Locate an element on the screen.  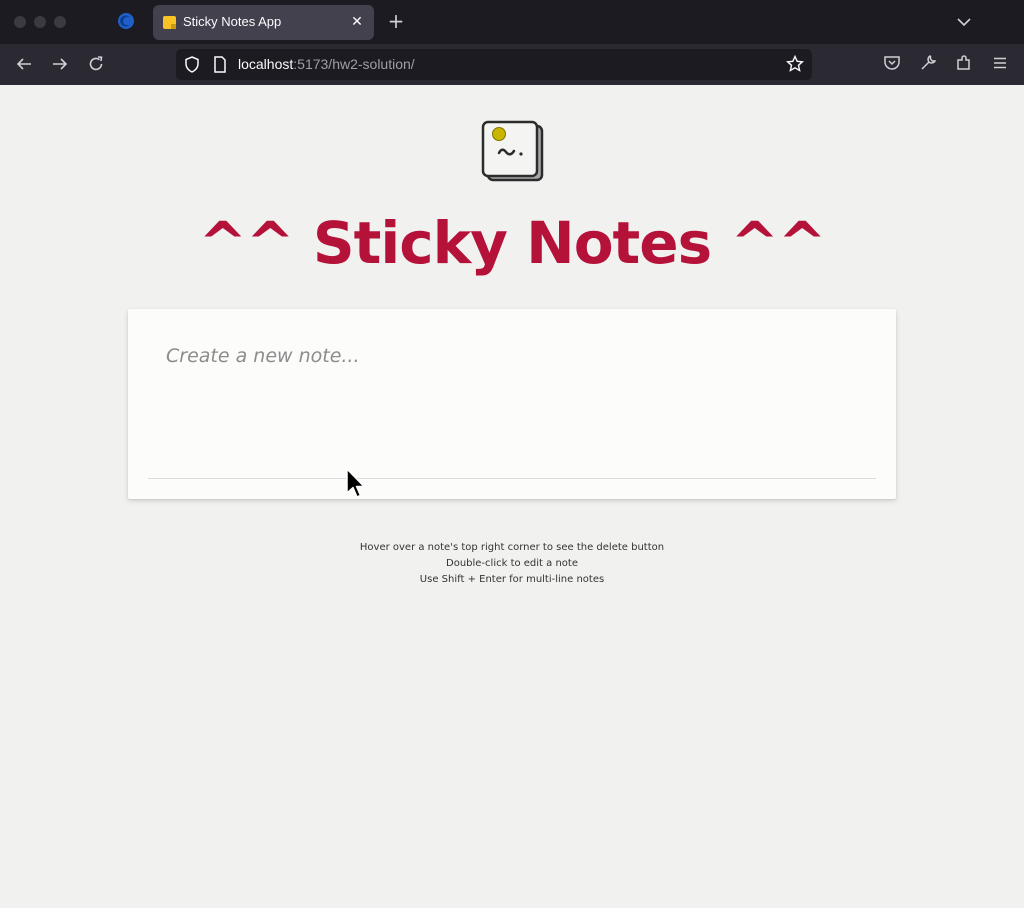
navigation-bar: localhost:5173/hw2-solution/ is located at coordinates (512, 64).